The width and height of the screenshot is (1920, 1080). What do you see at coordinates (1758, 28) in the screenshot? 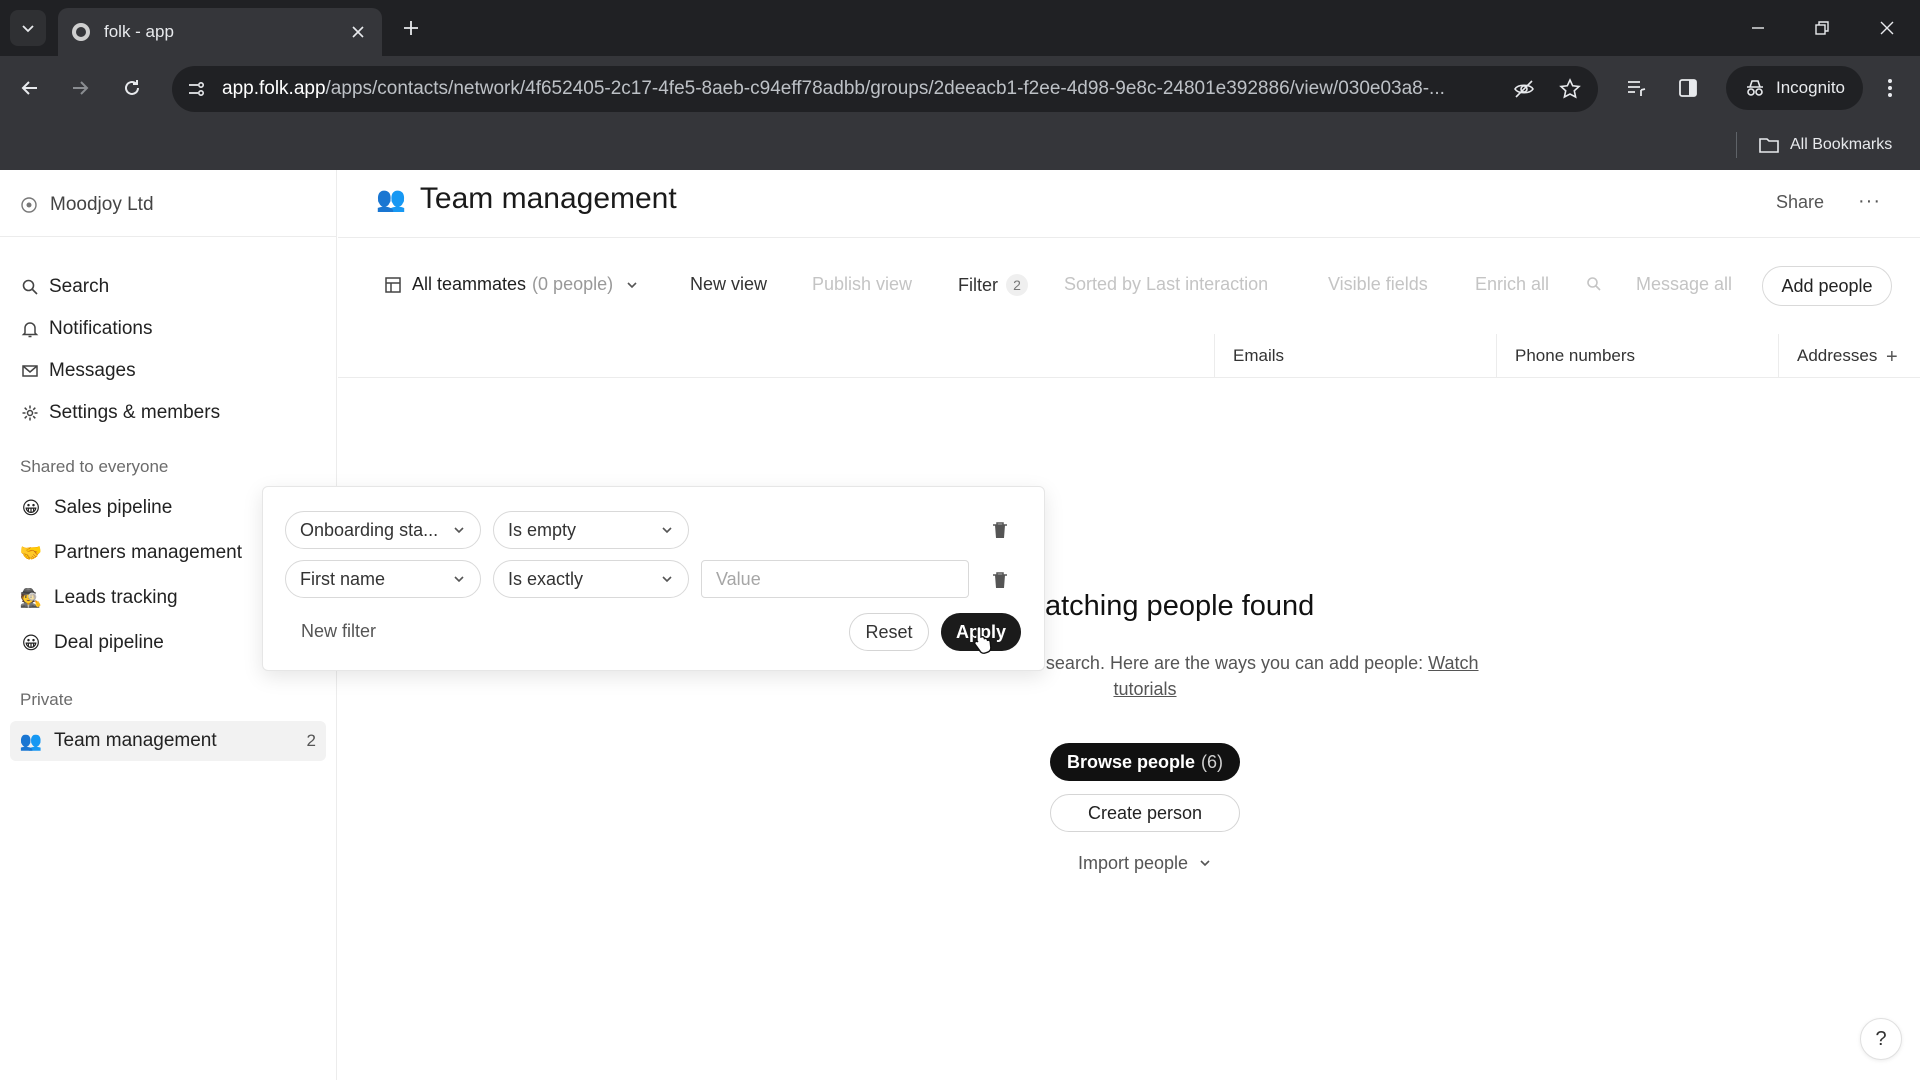
I see `minimize-button` at bounding box center [1758, 28].